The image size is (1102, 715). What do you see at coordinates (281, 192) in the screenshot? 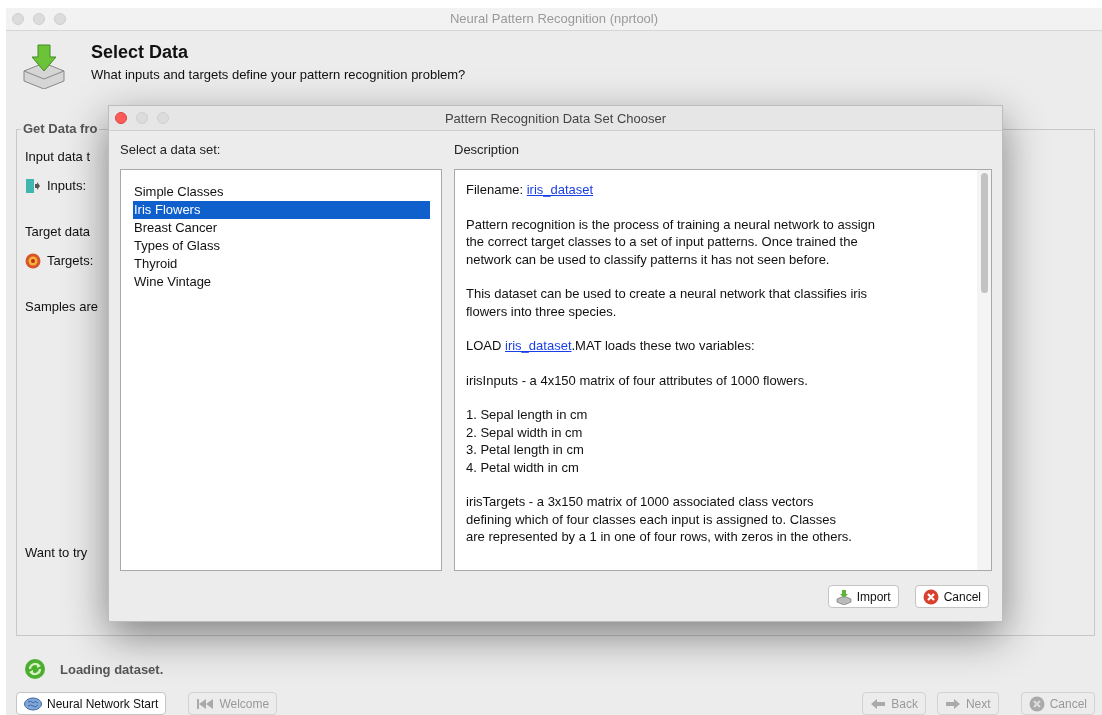
I see `dataset-item: Simple Classes` at bounding box center [281, 192].